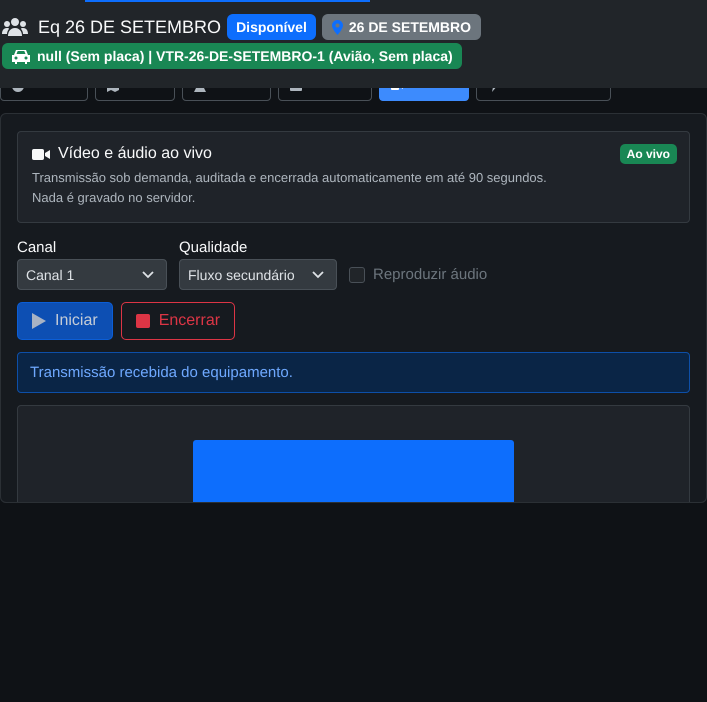 The height and width of the screenshot is (702, 707). I want to click on car-icon, so click(21, 56).